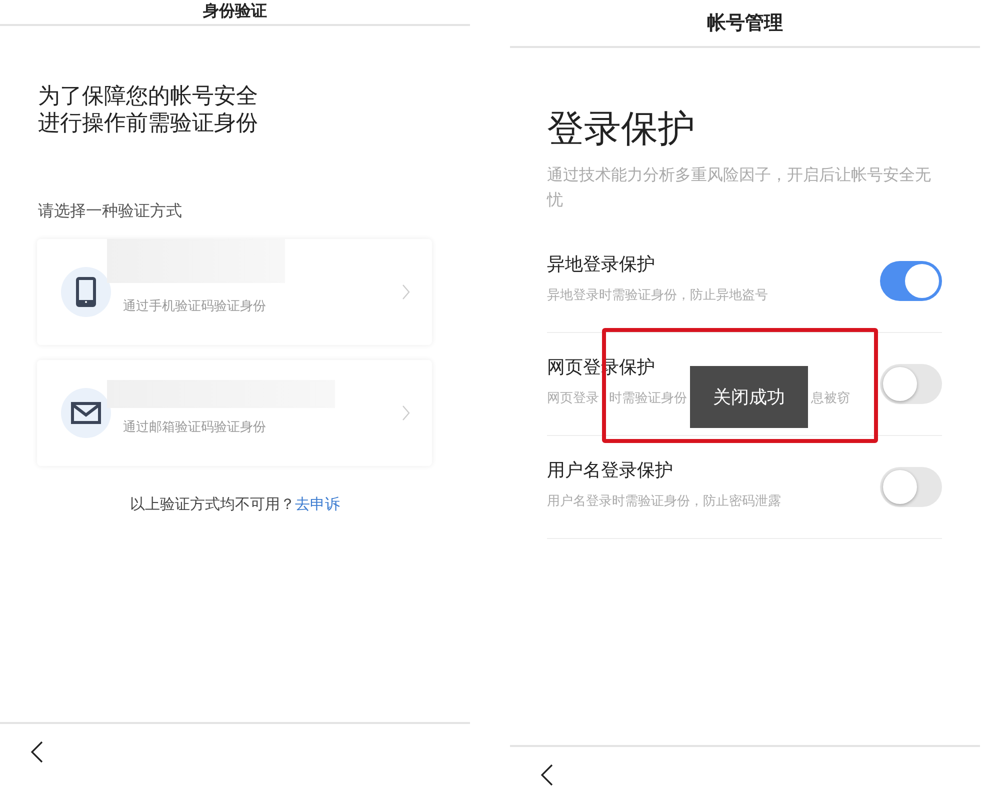 Image resolution: width=1000 pixels, height=800 pixels. Describe the element at coordinates (148, 110) in the screenshot. I see `headline: 为了保障您的帐号安全 进行操作前需验证身份` at that location.